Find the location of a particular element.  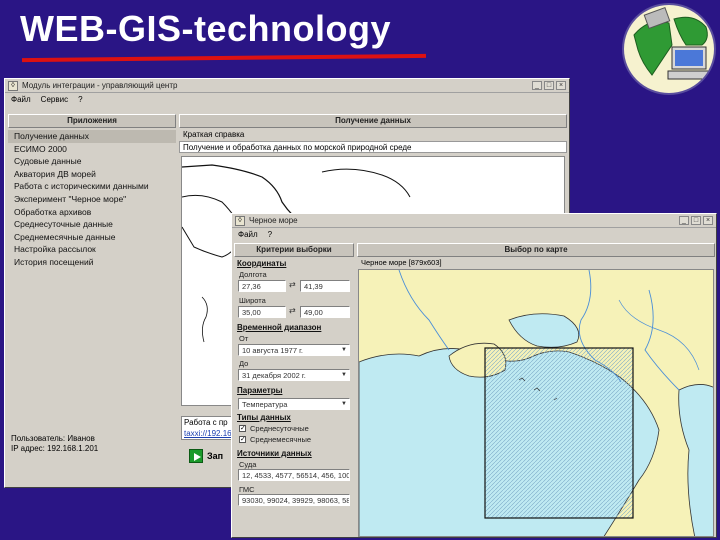

monthly-checkbox: ✓ is located at coordinates (242, 439).